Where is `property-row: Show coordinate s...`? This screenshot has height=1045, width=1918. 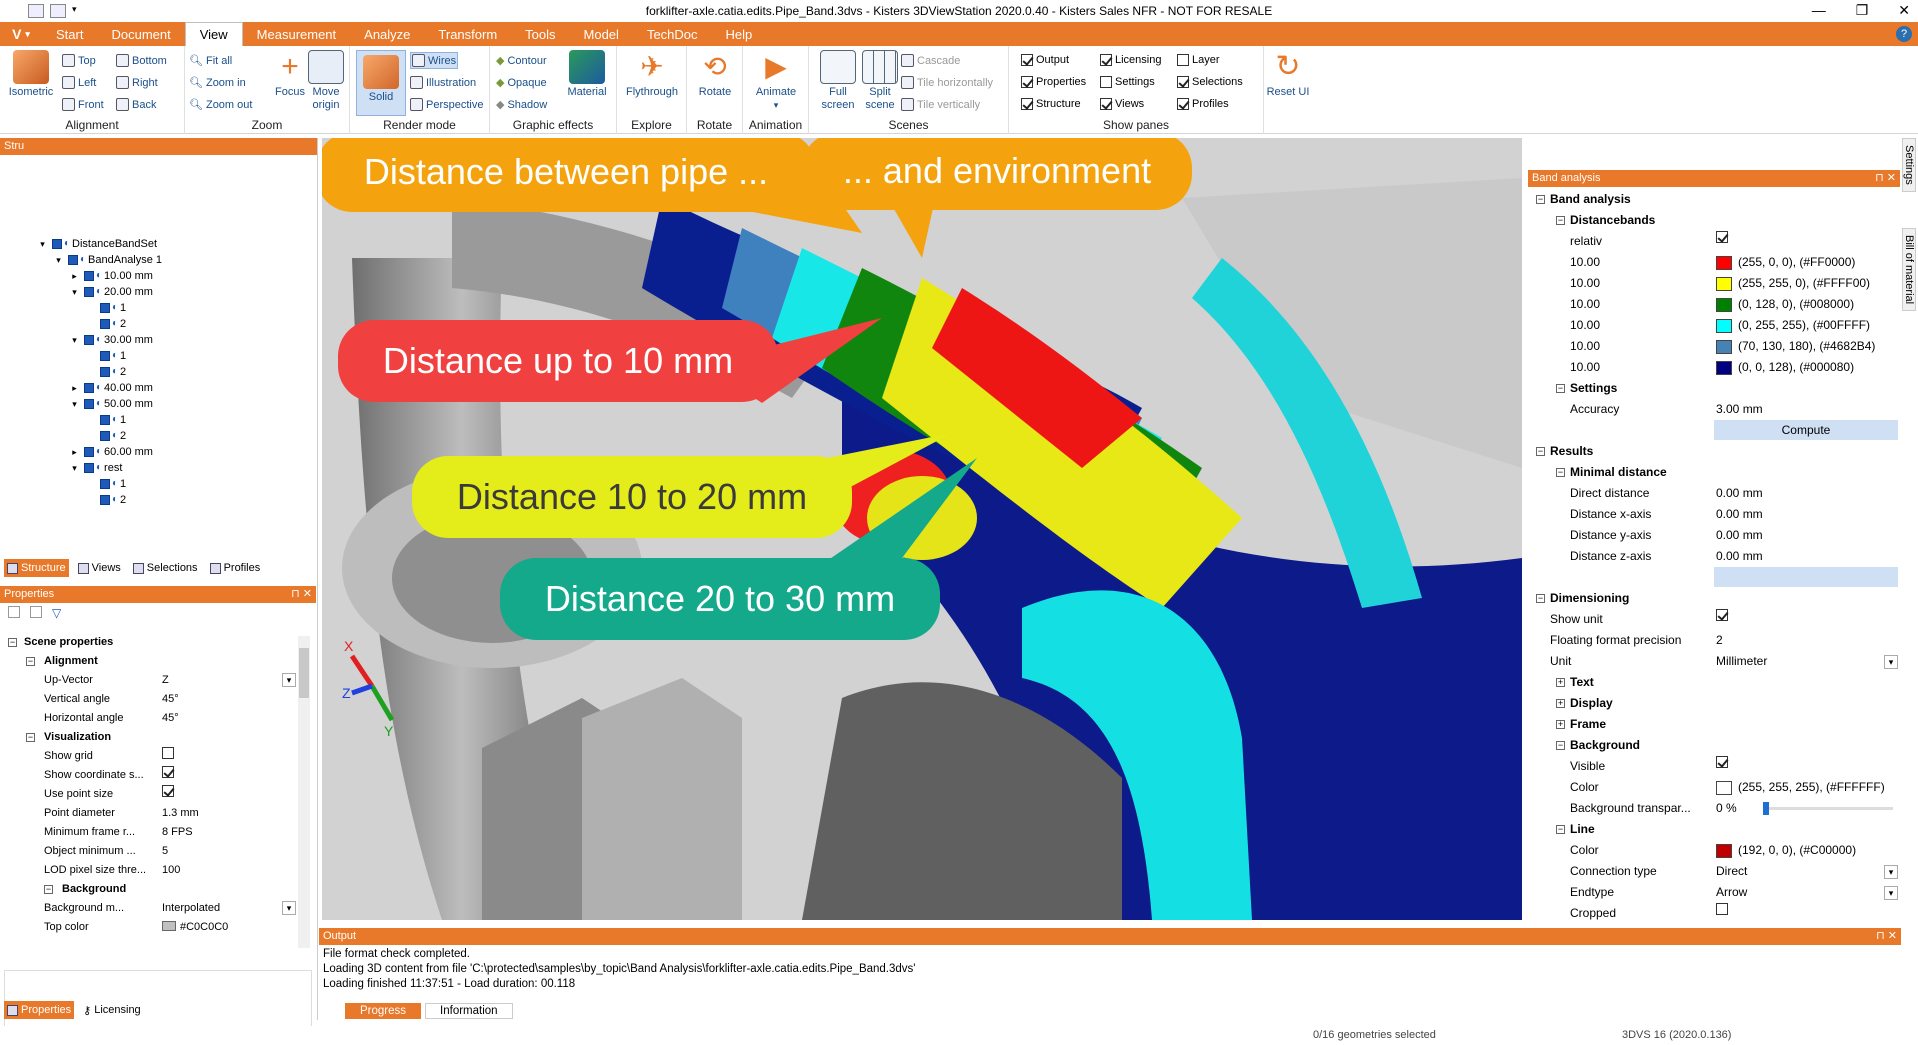 property-row: Show coordinate s... is located at coordinates (159, 775).